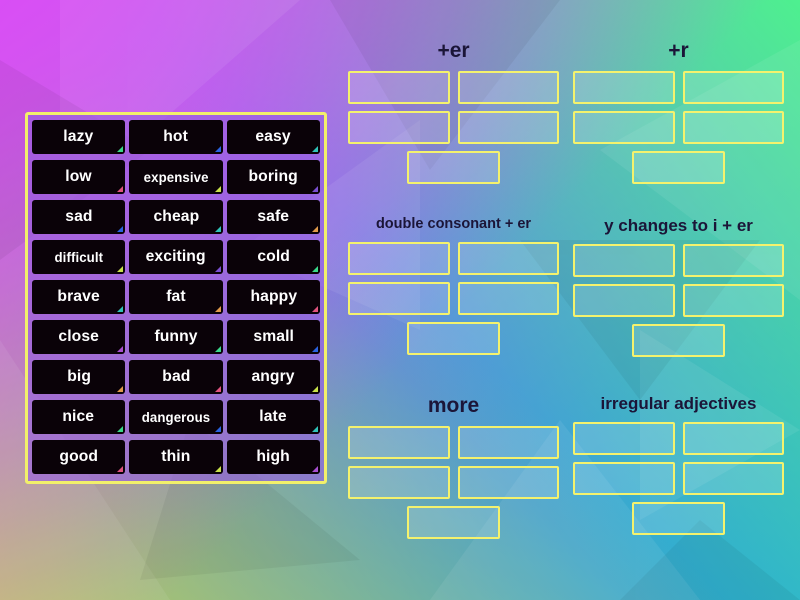 The image size is (800, 600). Describe the element at coordinates (176, 137) in the screenshot. I see `word-card: hot` at that location.